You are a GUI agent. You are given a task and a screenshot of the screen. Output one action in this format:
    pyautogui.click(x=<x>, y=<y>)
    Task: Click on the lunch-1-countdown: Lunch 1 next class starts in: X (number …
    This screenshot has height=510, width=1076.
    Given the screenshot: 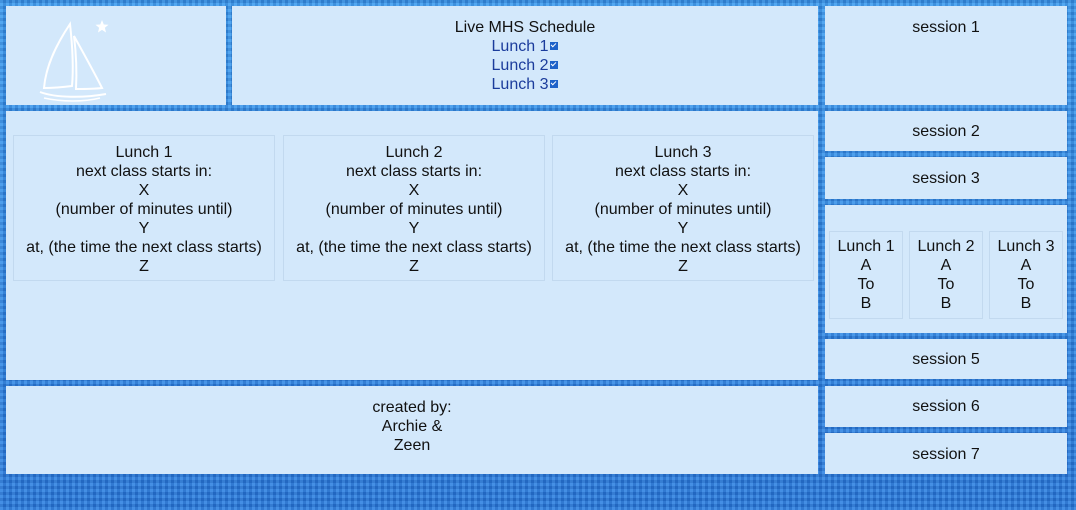 What is the action you would take?
    pyautogui.click(x=144, y=208)
    